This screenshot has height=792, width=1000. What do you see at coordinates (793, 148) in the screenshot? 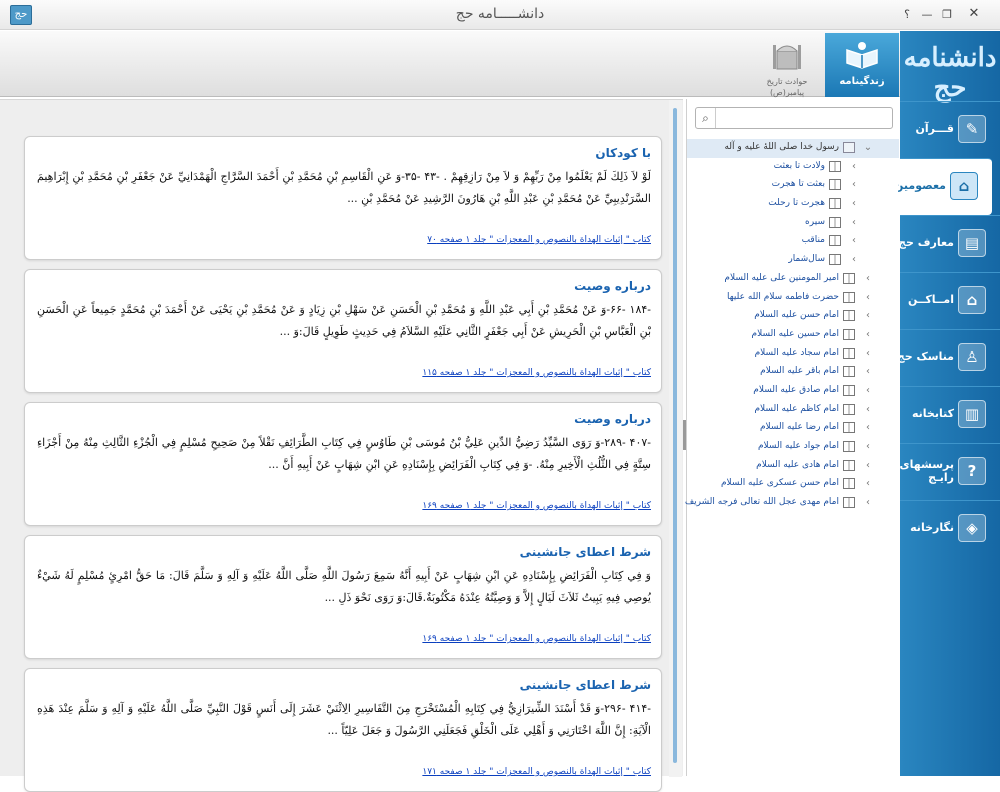
I see `tree-node: ⌄ رسول خدا صلی اللهٔ علیه و آله` at bounding box center [793, 148].